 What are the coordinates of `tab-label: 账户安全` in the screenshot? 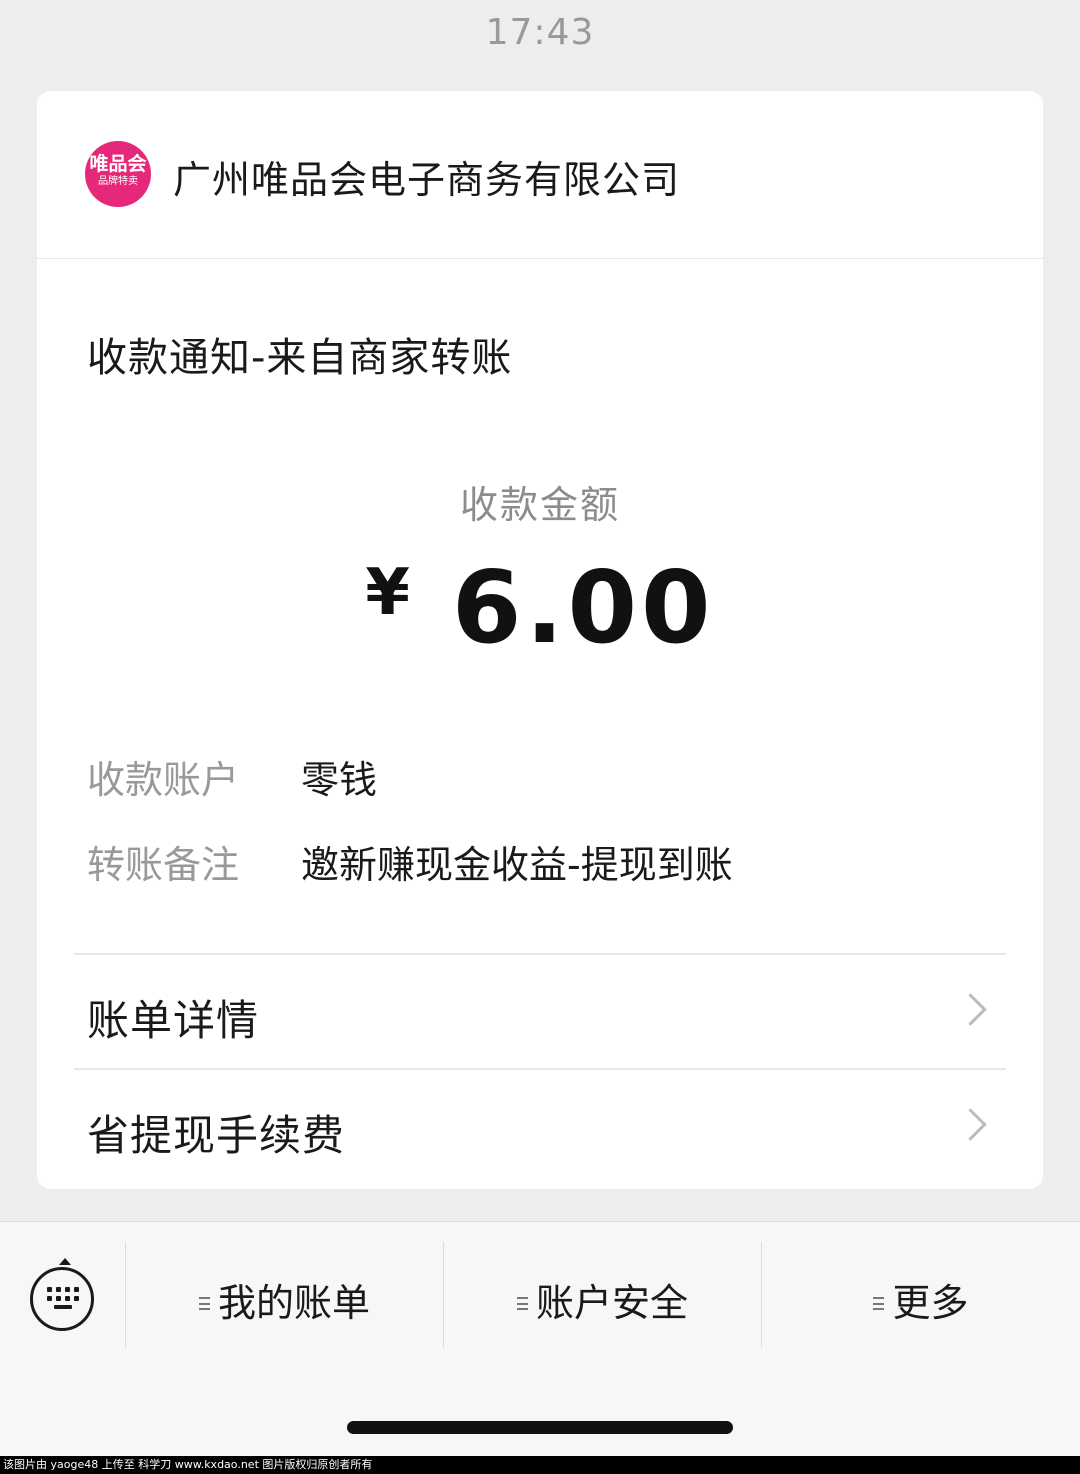 It's located at (611, 1303).